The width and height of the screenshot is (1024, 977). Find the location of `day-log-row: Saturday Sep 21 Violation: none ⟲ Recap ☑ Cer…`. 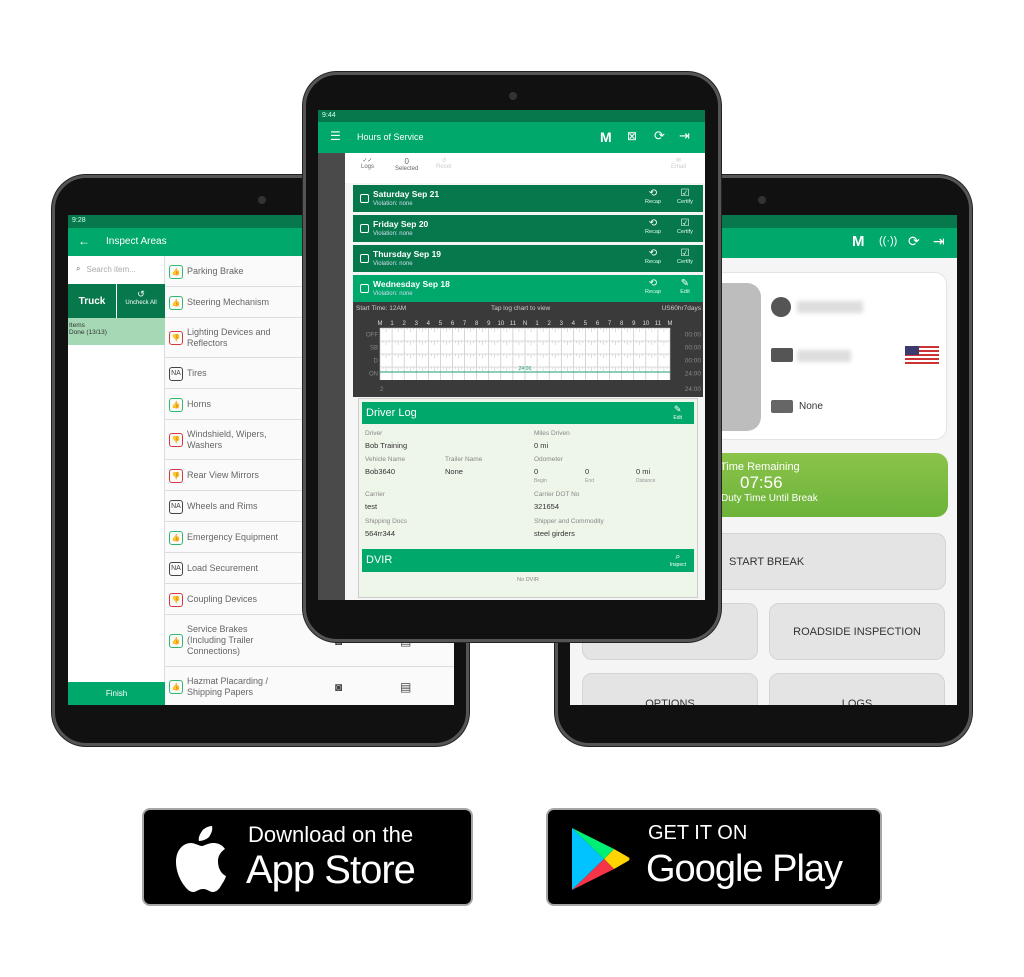

day-log-row: Saturday Sep 21 Violation: none ⟲ Recap ☑ Cer… is located at coordinates (528, 198).